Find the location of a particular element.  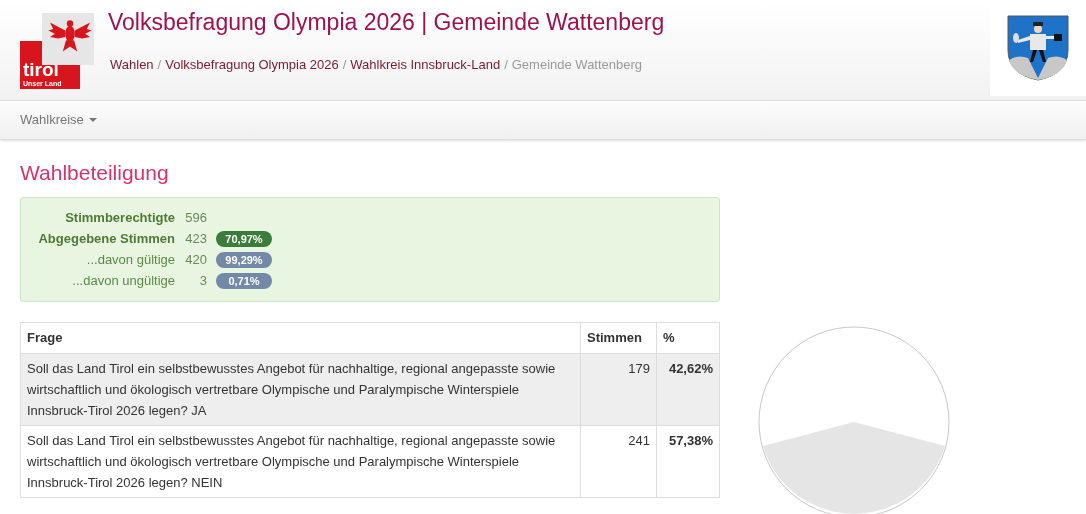

logo-word: tirol is located at coordinates (41, 70).